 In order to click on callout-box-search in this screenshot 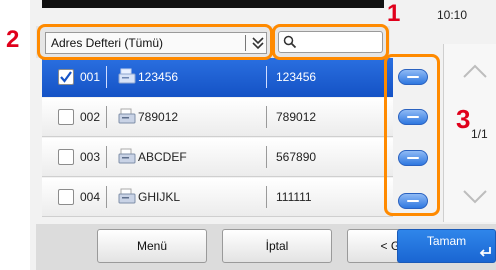, I will do `click(330, 42)`.